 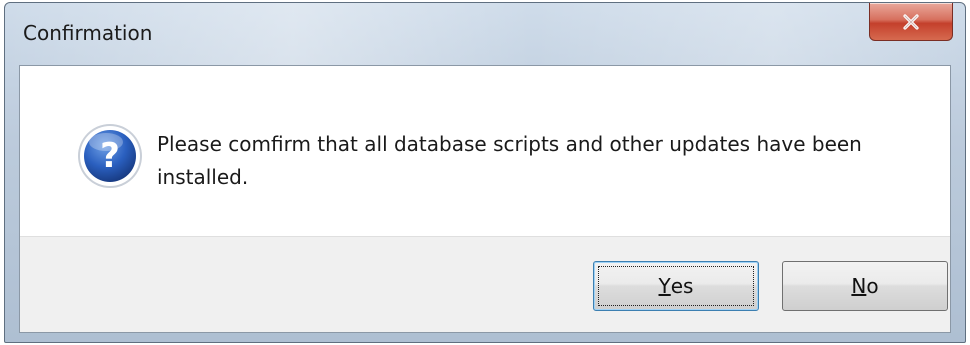 I want to click on yes-mnemonic: Y, so click(x=664, y=286).